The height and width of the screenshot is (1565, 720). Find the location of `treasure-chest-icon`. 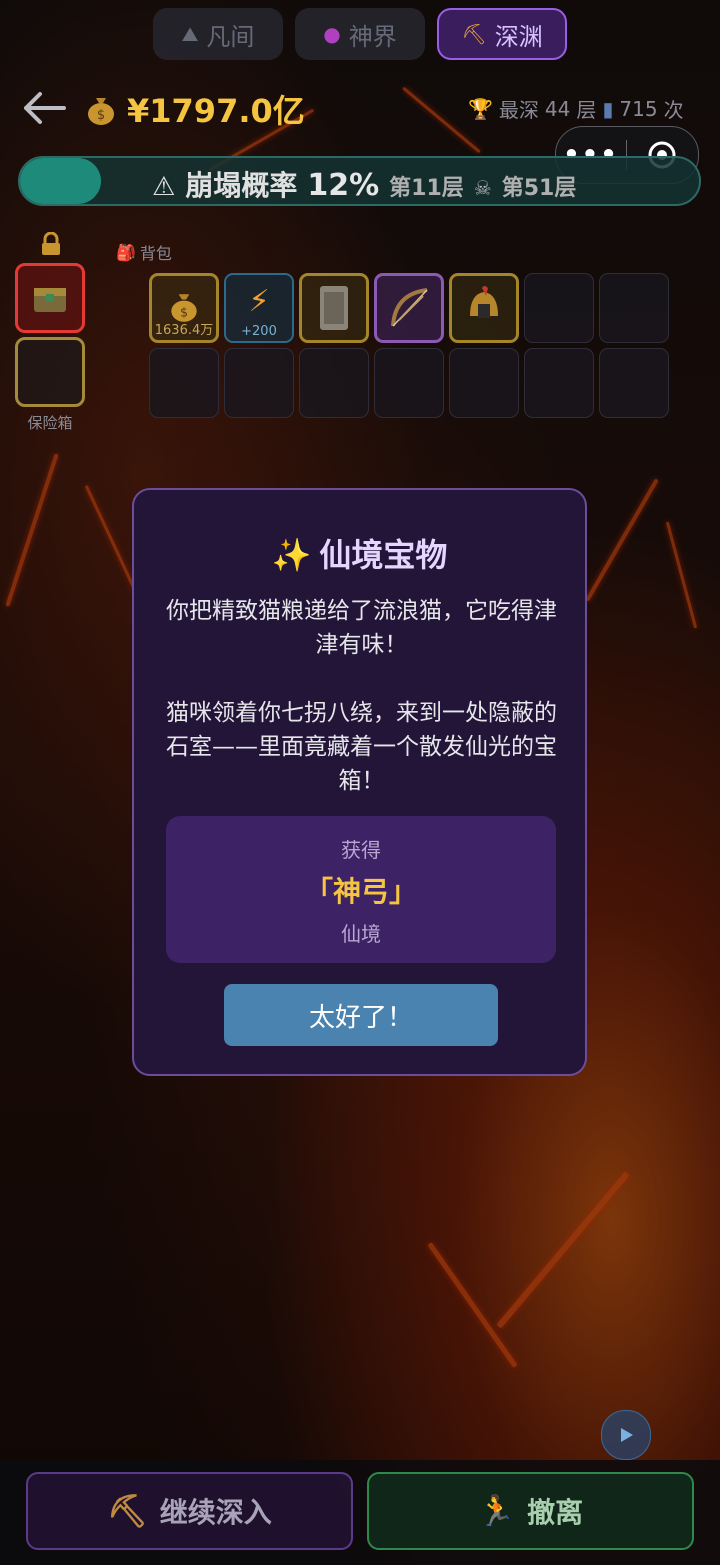

treasure-chest-icon is located at coordinates (50, 300).